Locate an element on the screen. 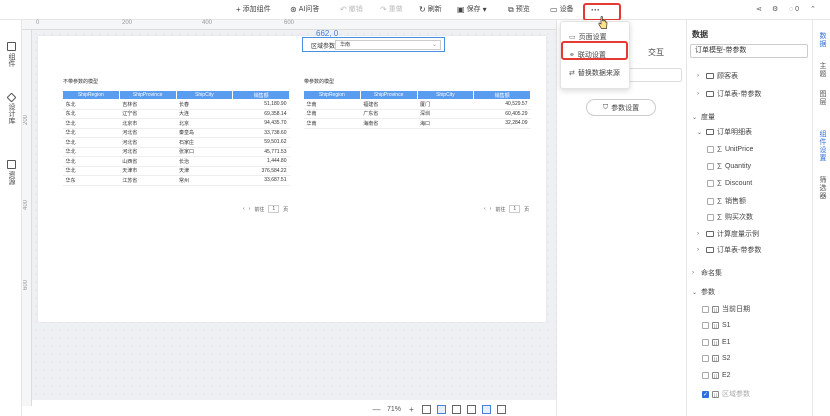 This screenshot has height=416, width=830. param-item-region: ✓ [ ] 区域参数 is located at coordinates (726, 394).